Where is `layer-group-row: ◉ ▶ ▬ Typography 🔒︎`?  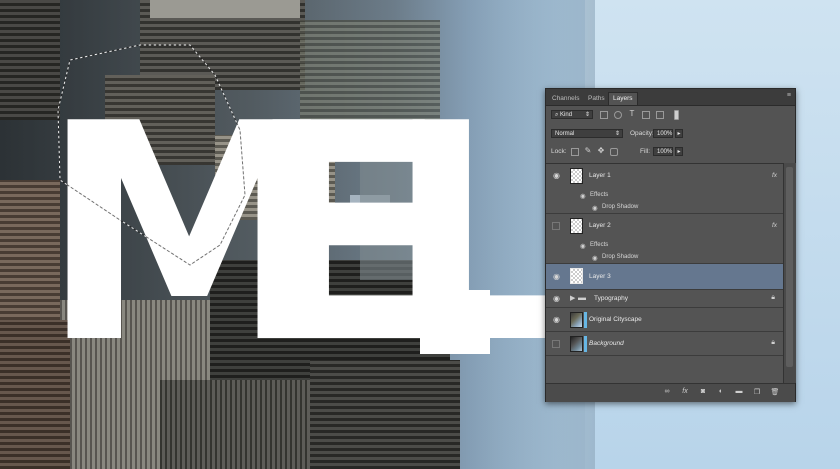
layer-group-row: ◉ ▶ ▬ Typography 🔒︎ is located at coordinates (664, 299).